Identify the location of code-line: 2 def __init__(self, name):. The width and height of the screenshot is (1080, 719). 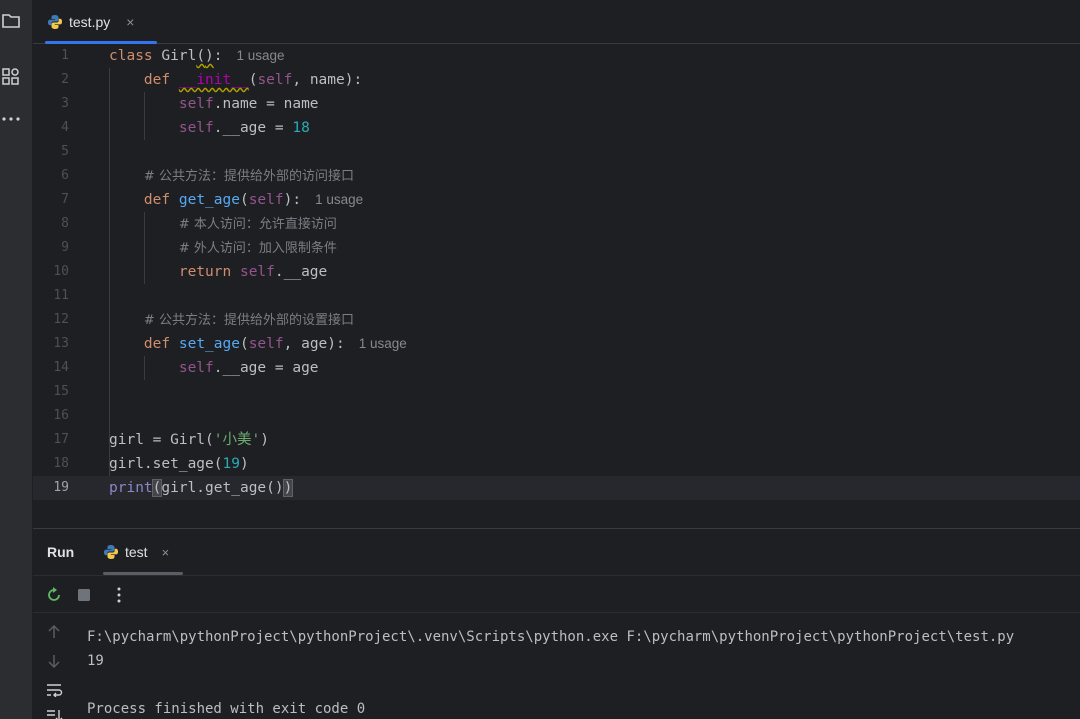
(556, 80).